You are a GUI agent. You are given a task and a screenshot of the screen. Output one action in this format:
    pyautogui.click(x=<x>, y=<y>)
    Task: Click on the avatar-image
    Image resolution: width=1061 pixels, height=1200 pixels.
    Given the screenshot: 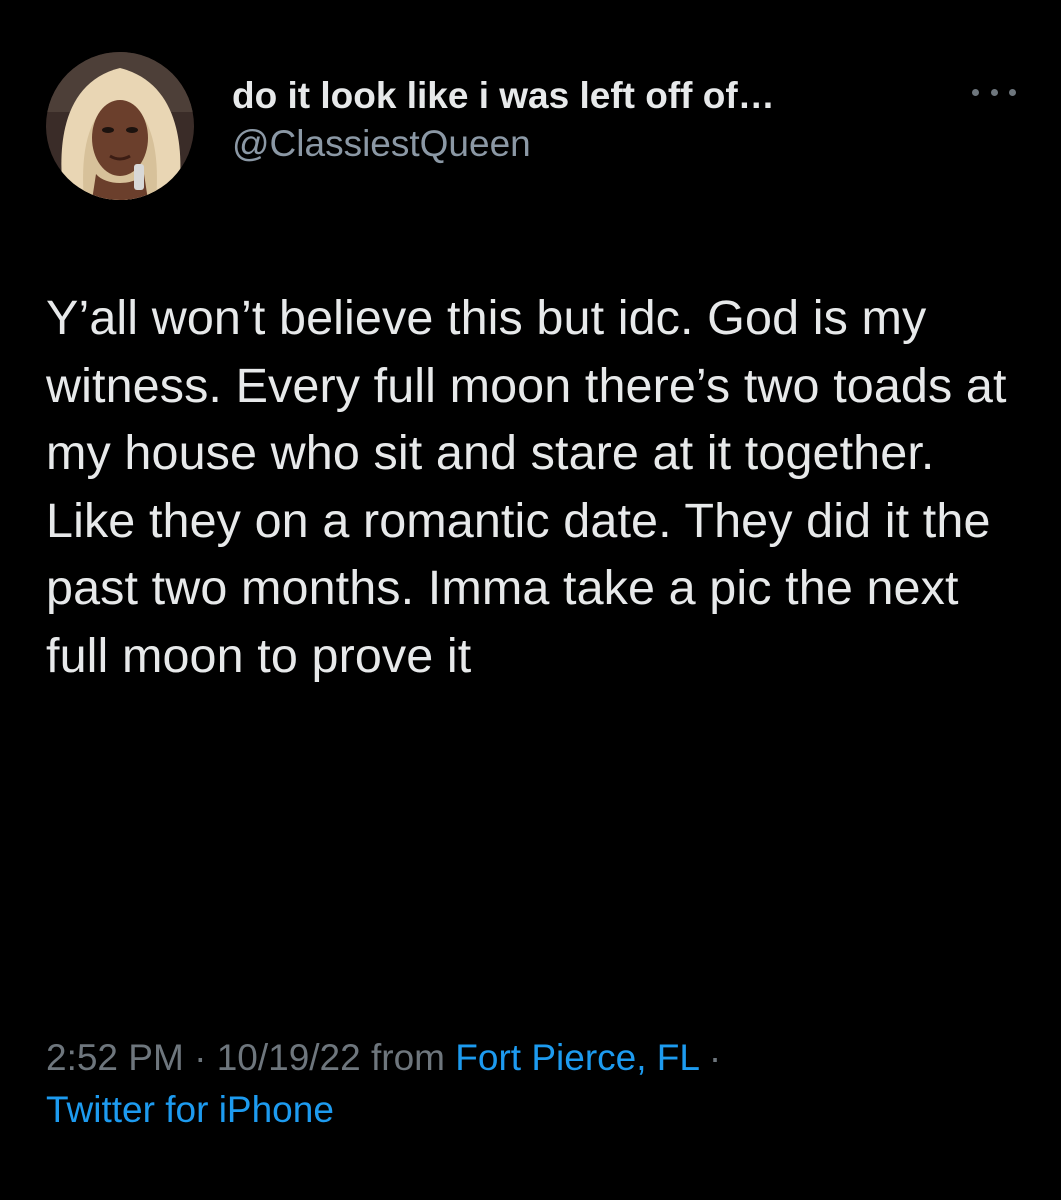 What is the action you would take?
    pyautogui.click(x=120, y=126)
    